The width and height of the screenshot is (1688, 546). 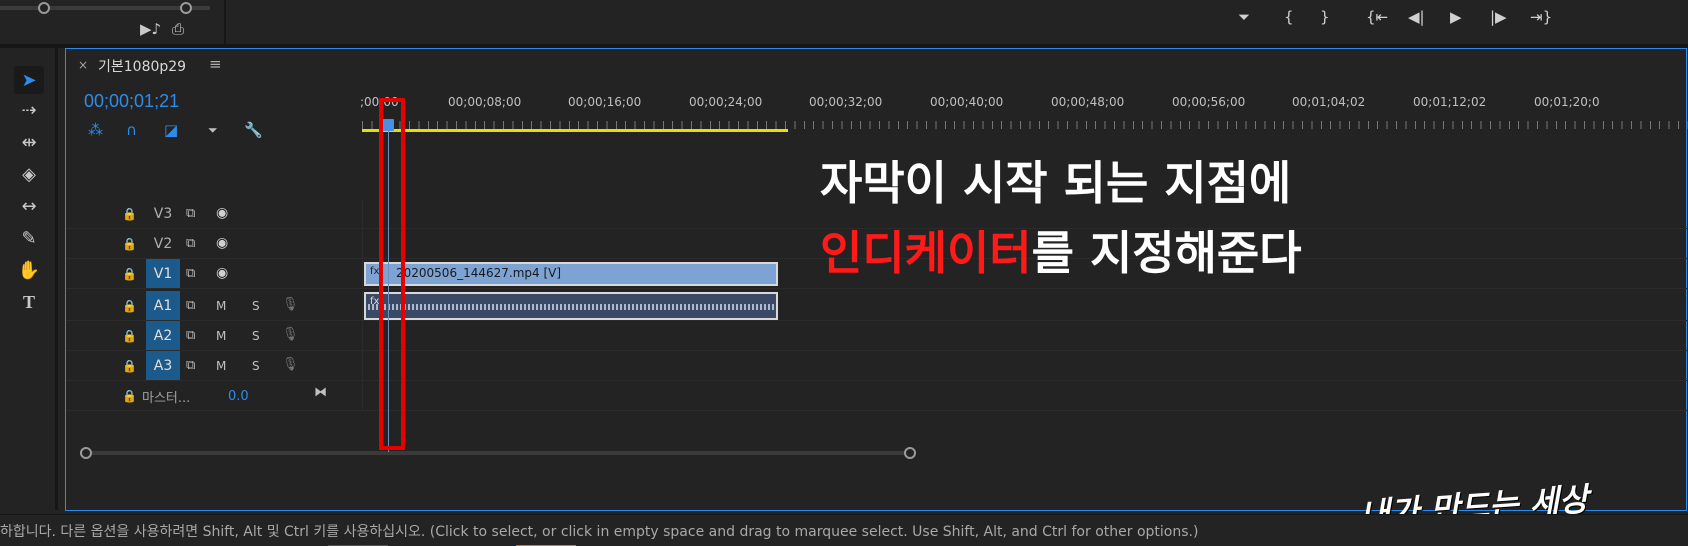 What do you see at coordinates (1056, 183) in the screenshot?
I see `annotation-line1: 자막이 시작 되는 지점에` at bounding box center [1056, 183].